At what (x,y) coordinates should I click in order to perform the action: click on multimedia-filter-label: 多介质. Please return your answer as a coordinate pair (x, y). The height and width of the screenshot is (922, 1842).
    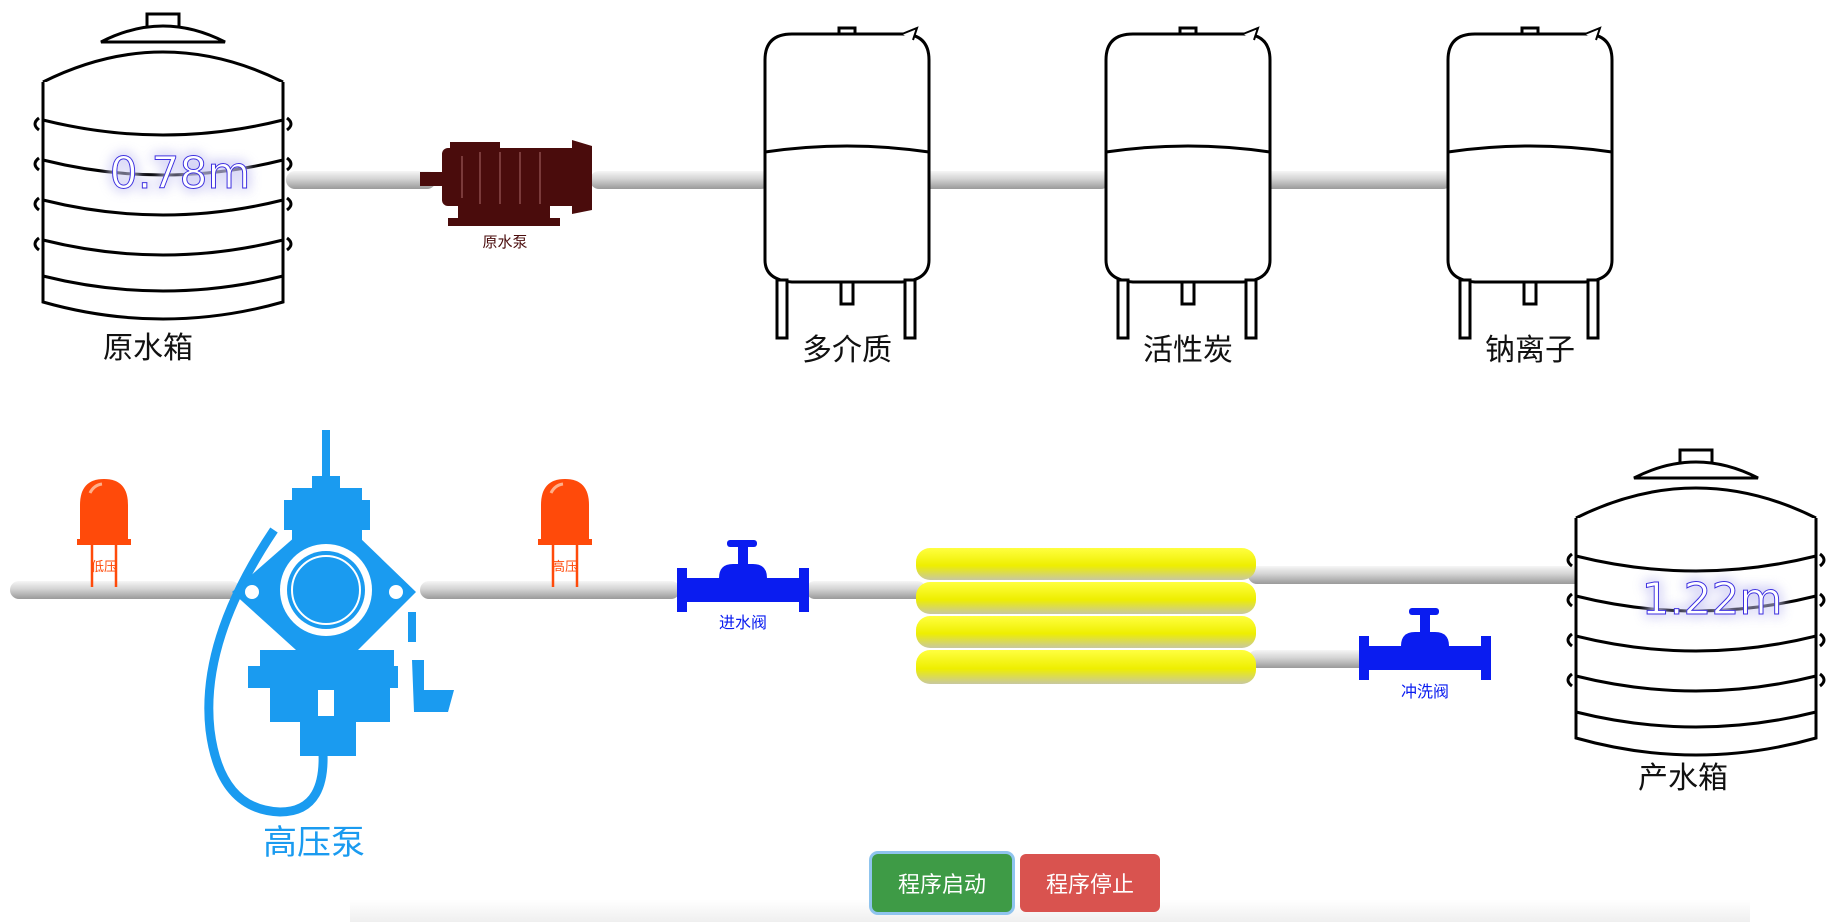
    Looking at the image, I should click on (847, 350).